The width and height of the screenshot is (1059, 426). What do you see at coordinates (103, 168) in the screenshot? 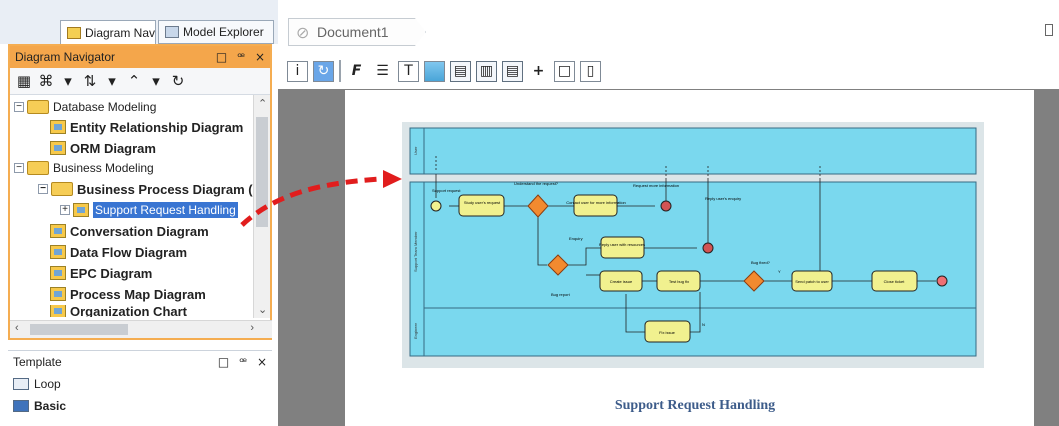
I see `tree-label: Business Modeling` at bounding box center [103, 168].